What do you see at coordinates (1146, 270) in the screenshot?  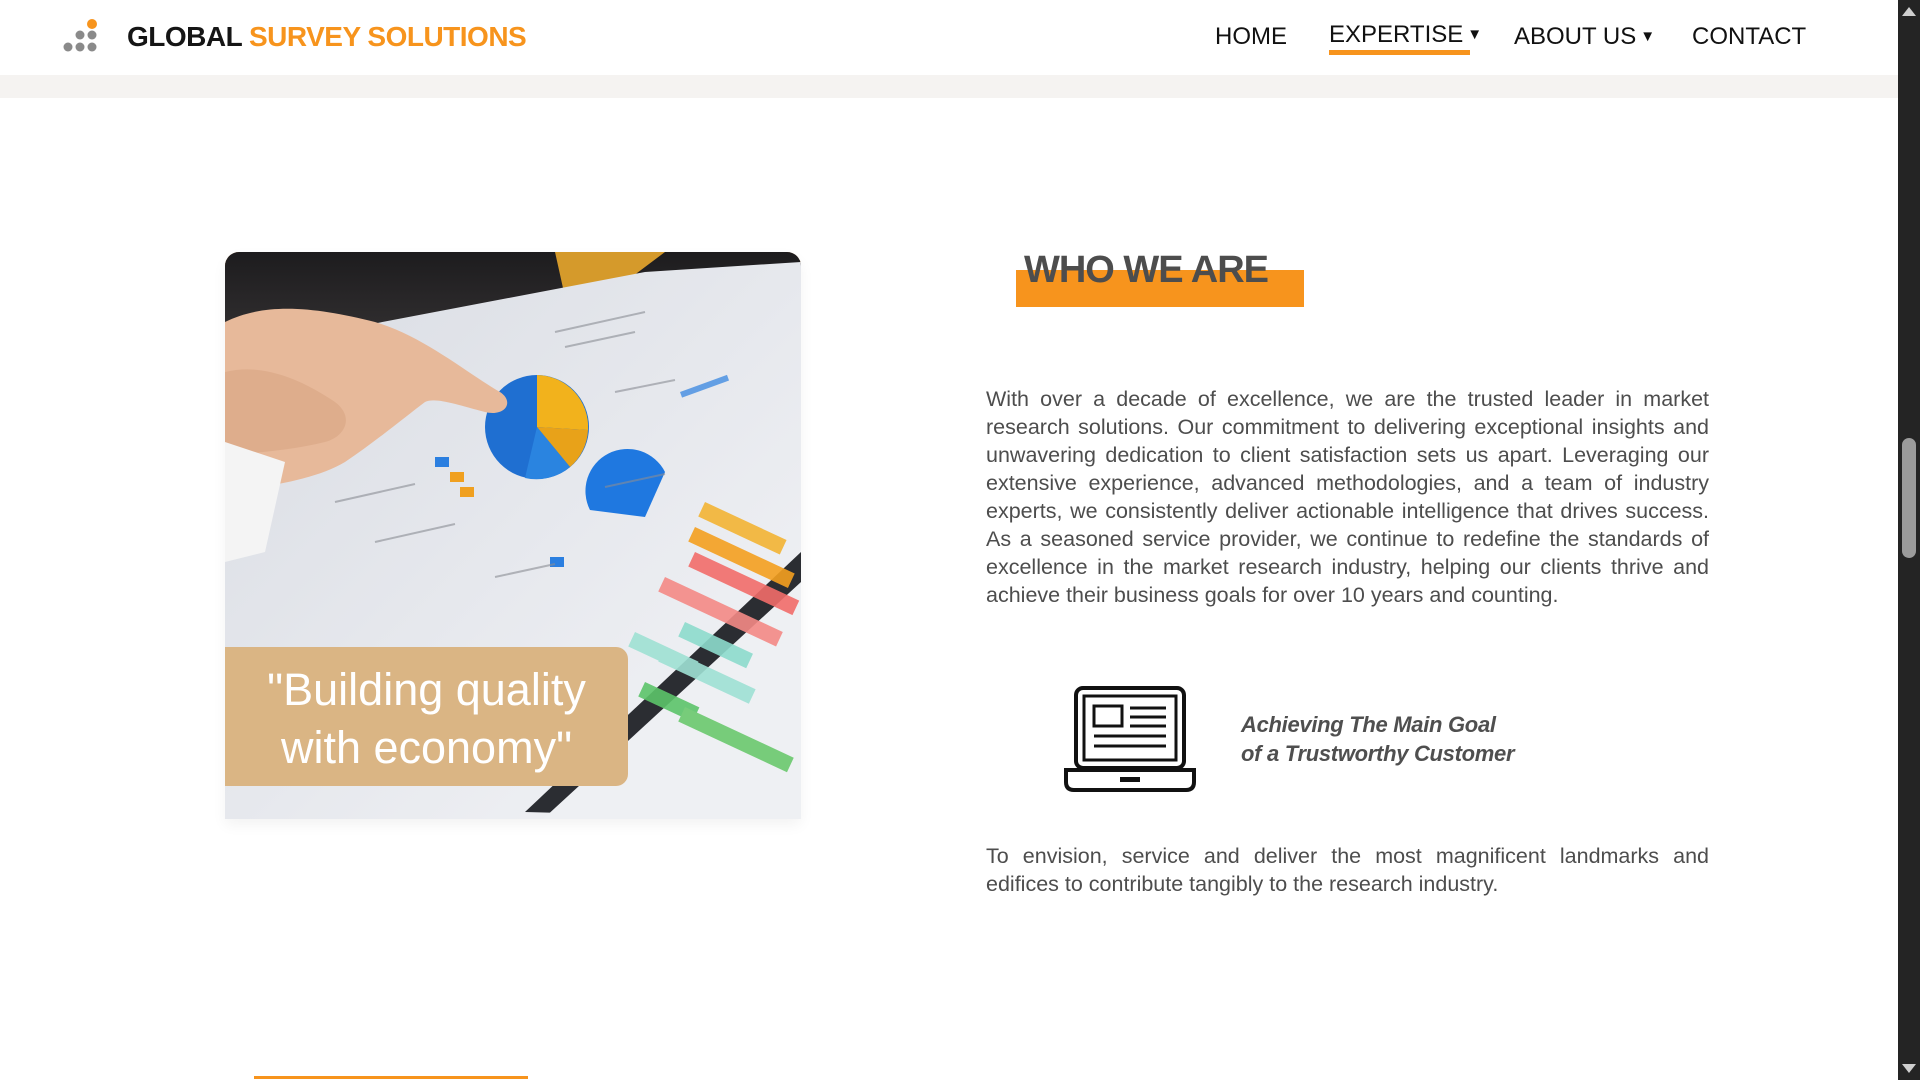 I see `section-title: WHO WE ARE` at bounding box center [1146, 270].